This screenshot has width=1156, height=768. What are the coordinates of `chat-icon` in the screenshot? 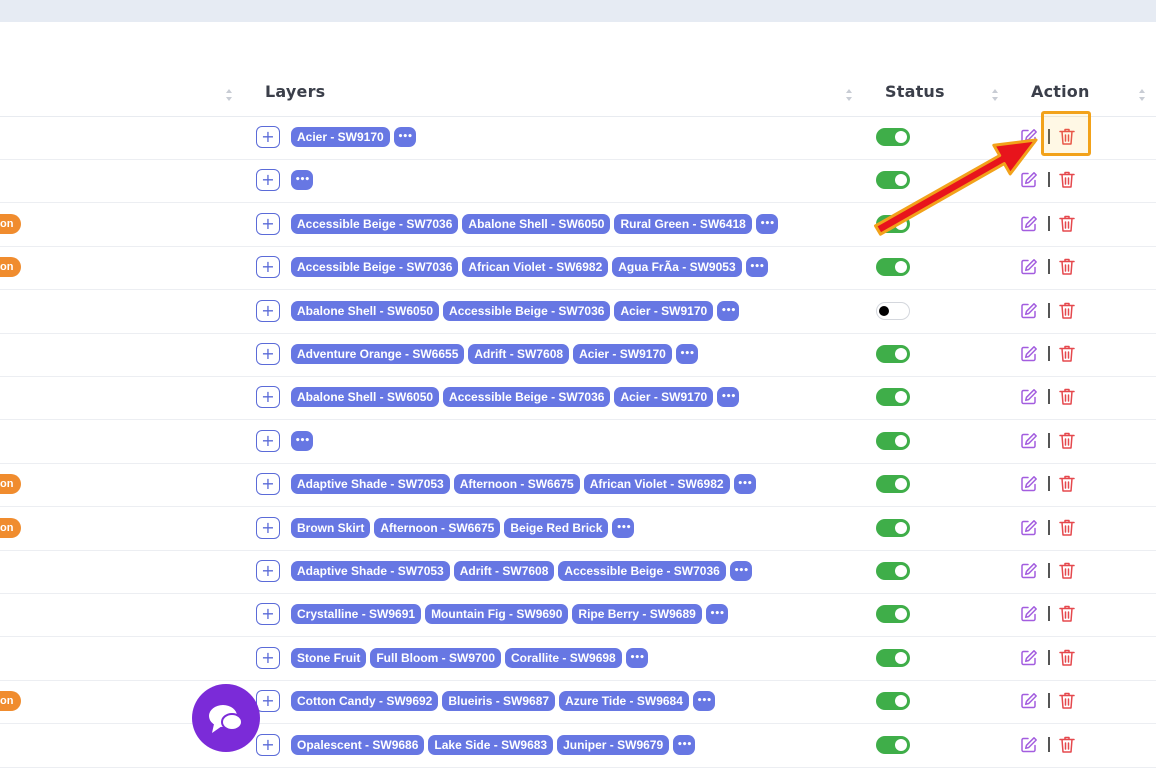 It's located at (226, 719).